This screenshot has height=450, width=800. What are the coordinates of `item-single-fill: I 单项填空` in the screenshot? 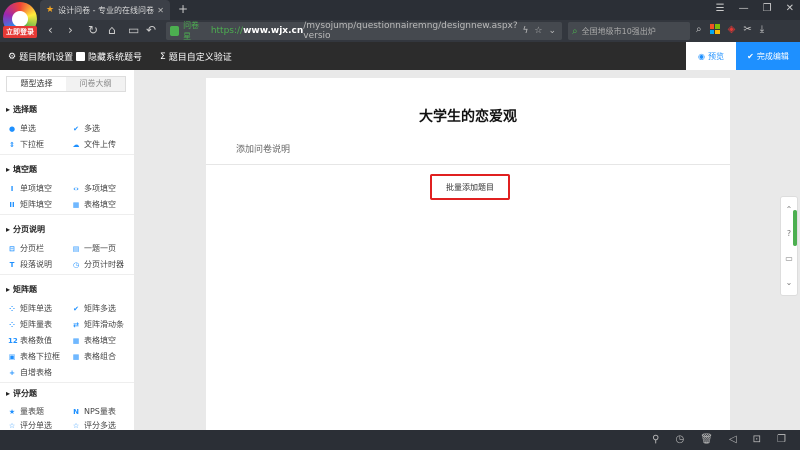 It's located at (30, 188).